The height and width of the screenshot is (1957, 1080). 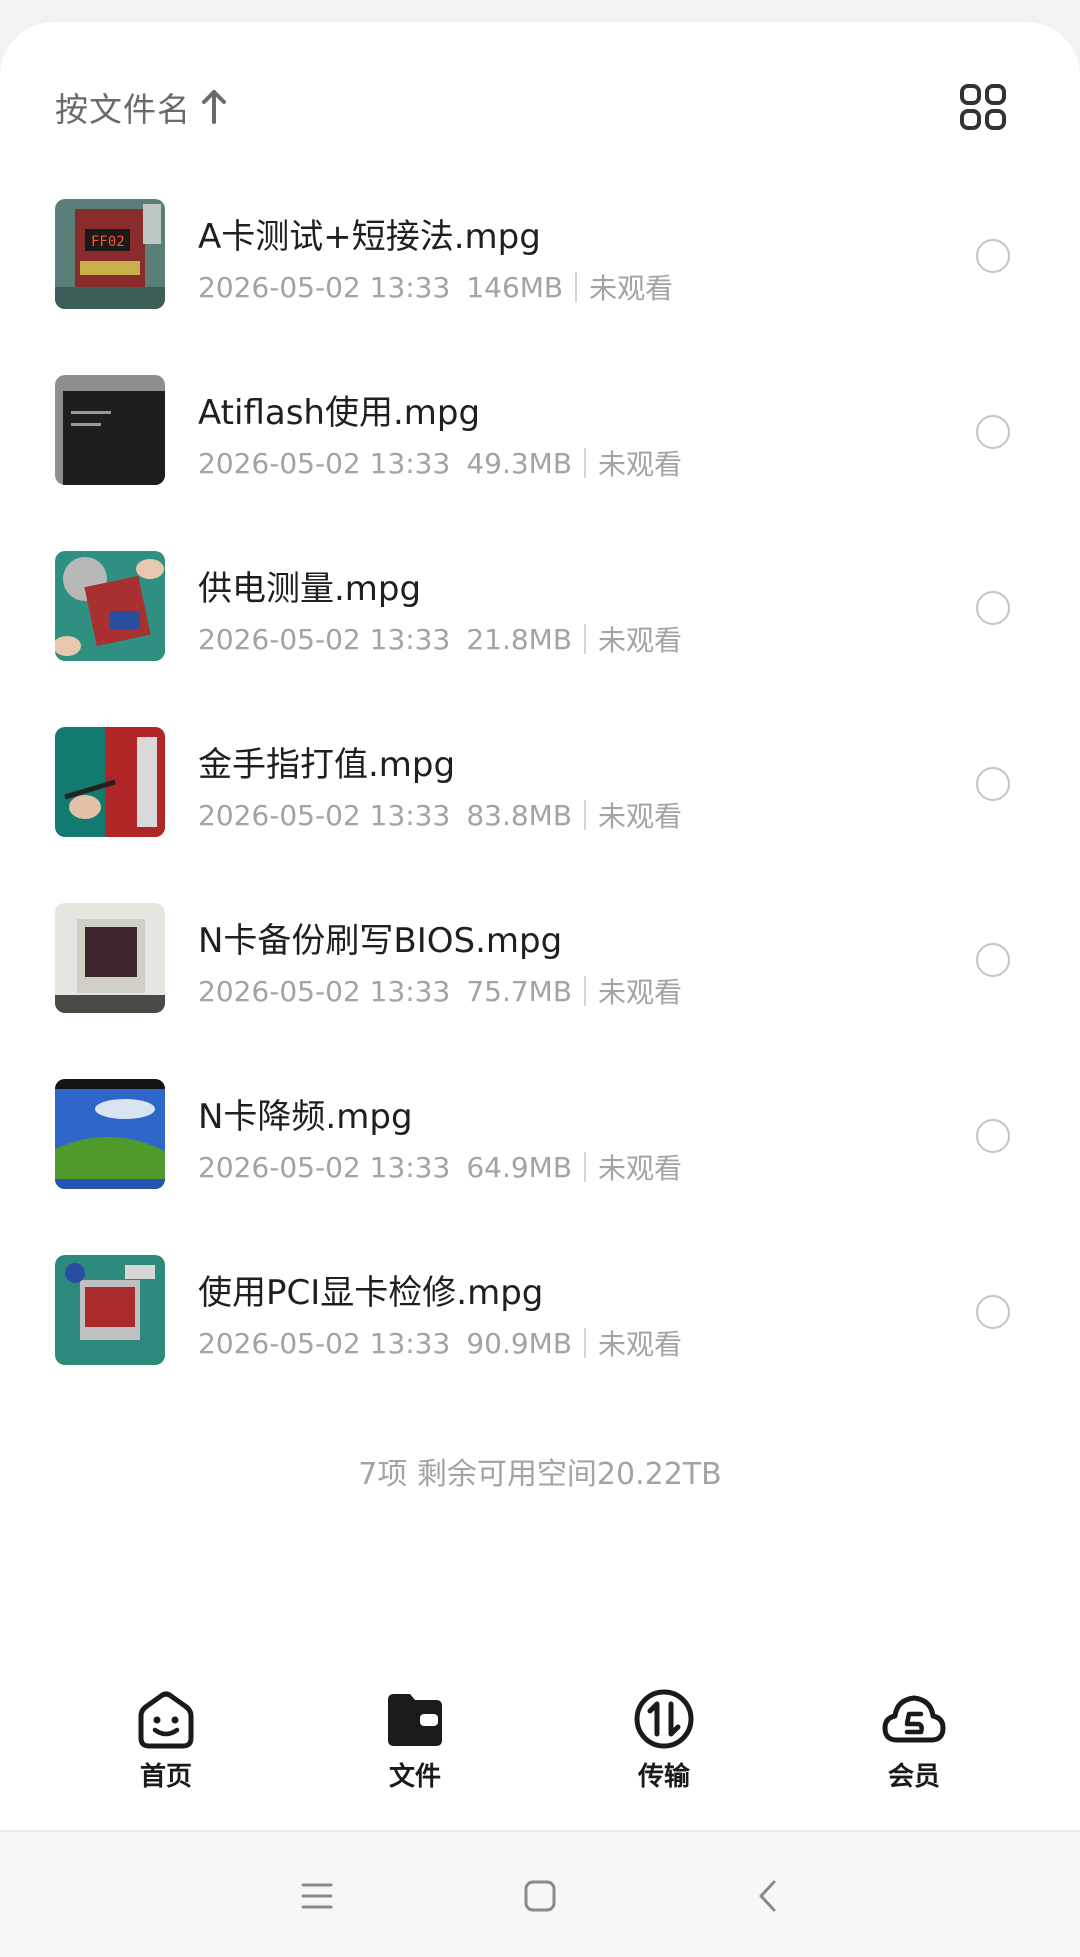 I want to click on file-meta: 2026-05-02 13:33 75.7MB 未观看, so click(x=440, y=991).